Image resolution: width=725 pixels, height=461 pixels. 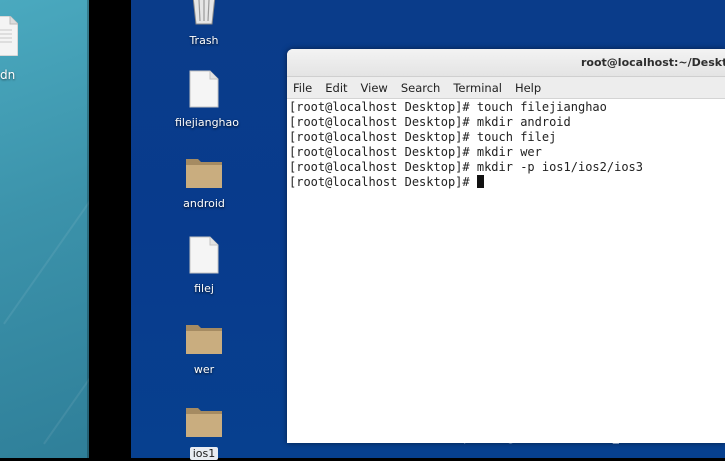 I want to click on menu-help: Help, so click(x=528, y=88).